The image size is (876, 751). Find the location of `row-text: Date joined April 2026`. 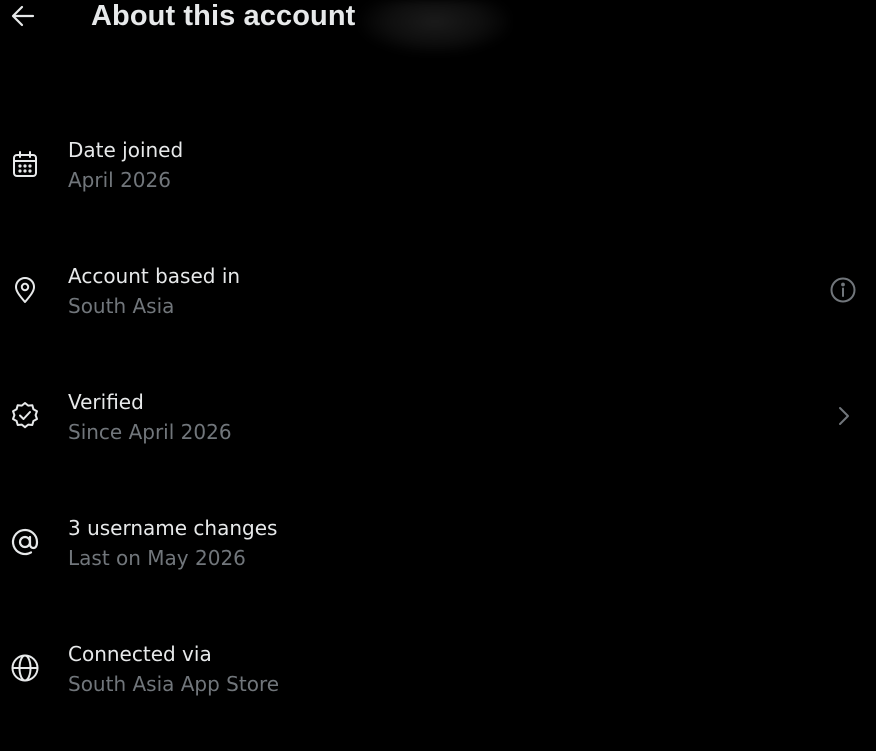

row-text: Date joined April 2026 is located at coordinates (125, 165).